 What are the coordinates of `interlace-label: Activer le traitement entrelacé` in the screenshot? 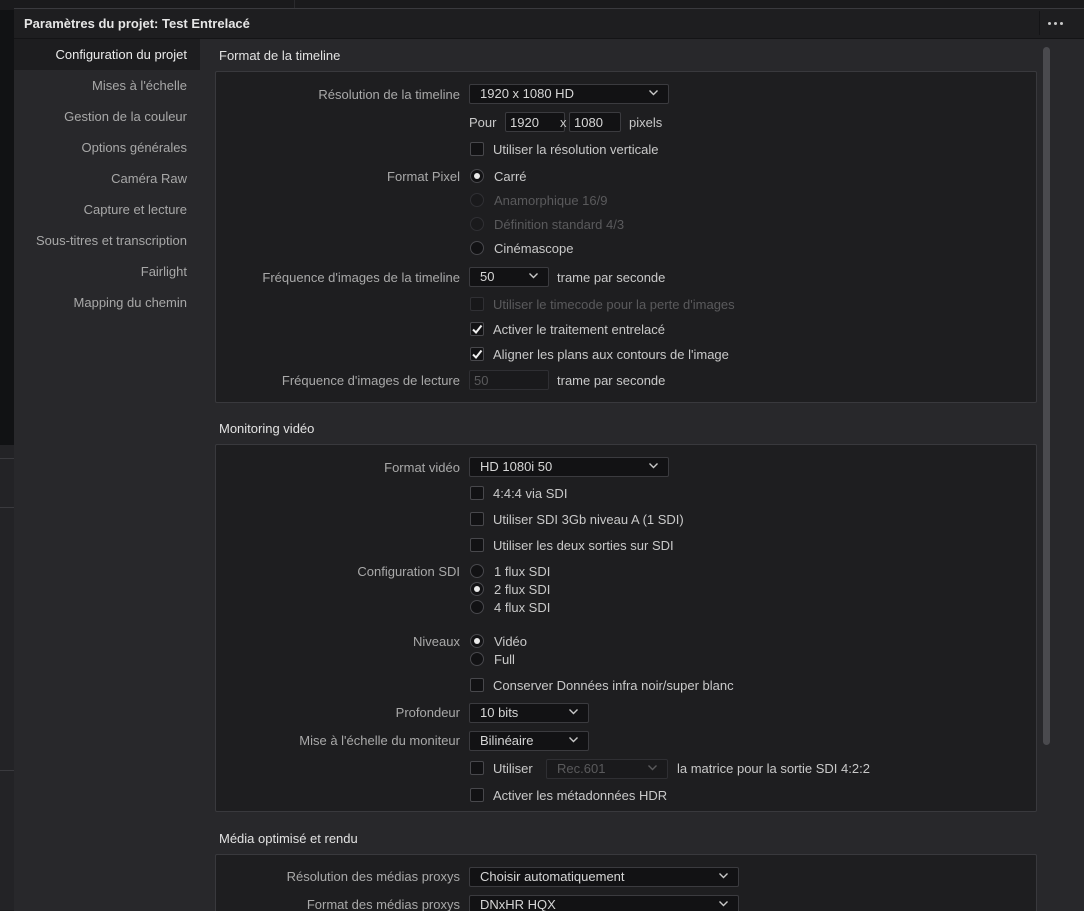 It's located at (579, 329).